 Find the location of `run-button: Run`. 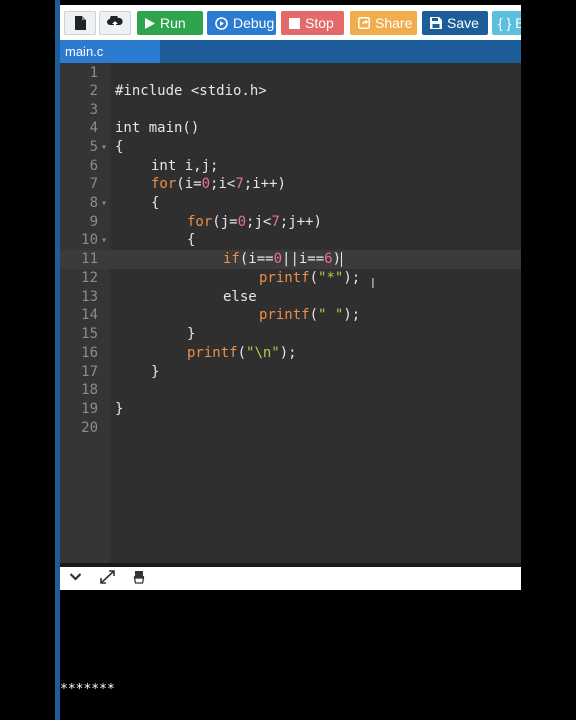

run-button: Run is located at coordinates (170, 23).